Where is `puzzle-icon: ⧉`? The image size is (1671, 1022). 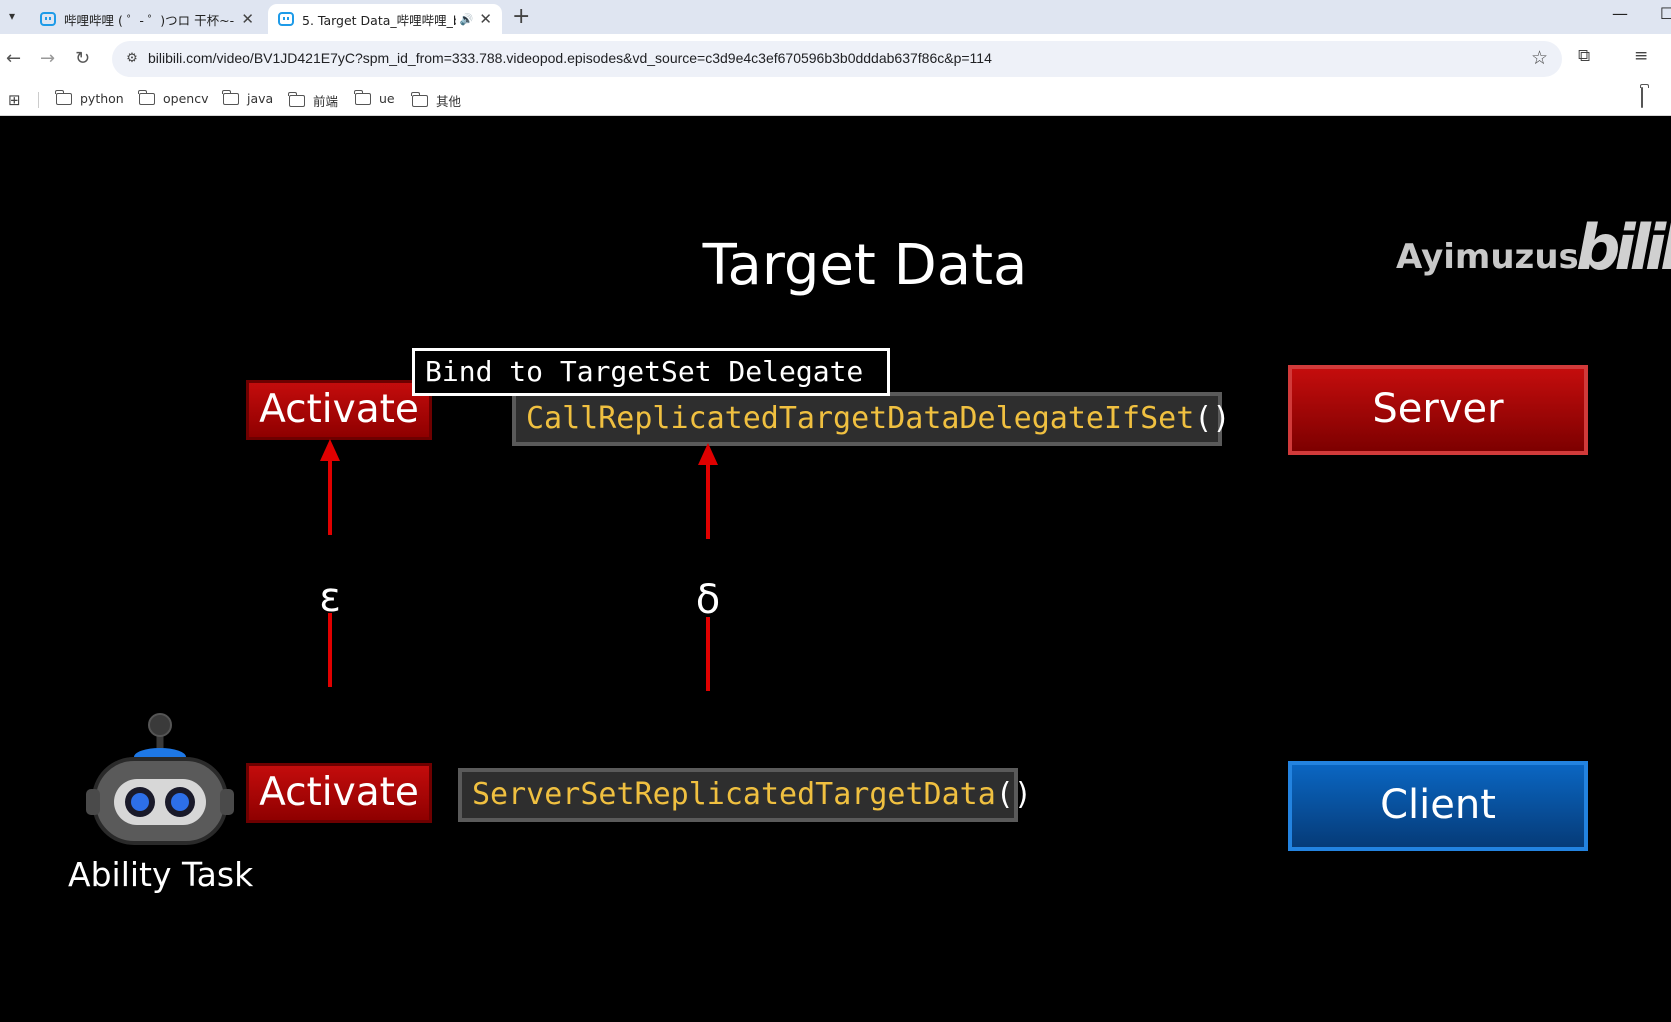
puzzle-icon: ⧉ is located at coordinates (1584, 56).